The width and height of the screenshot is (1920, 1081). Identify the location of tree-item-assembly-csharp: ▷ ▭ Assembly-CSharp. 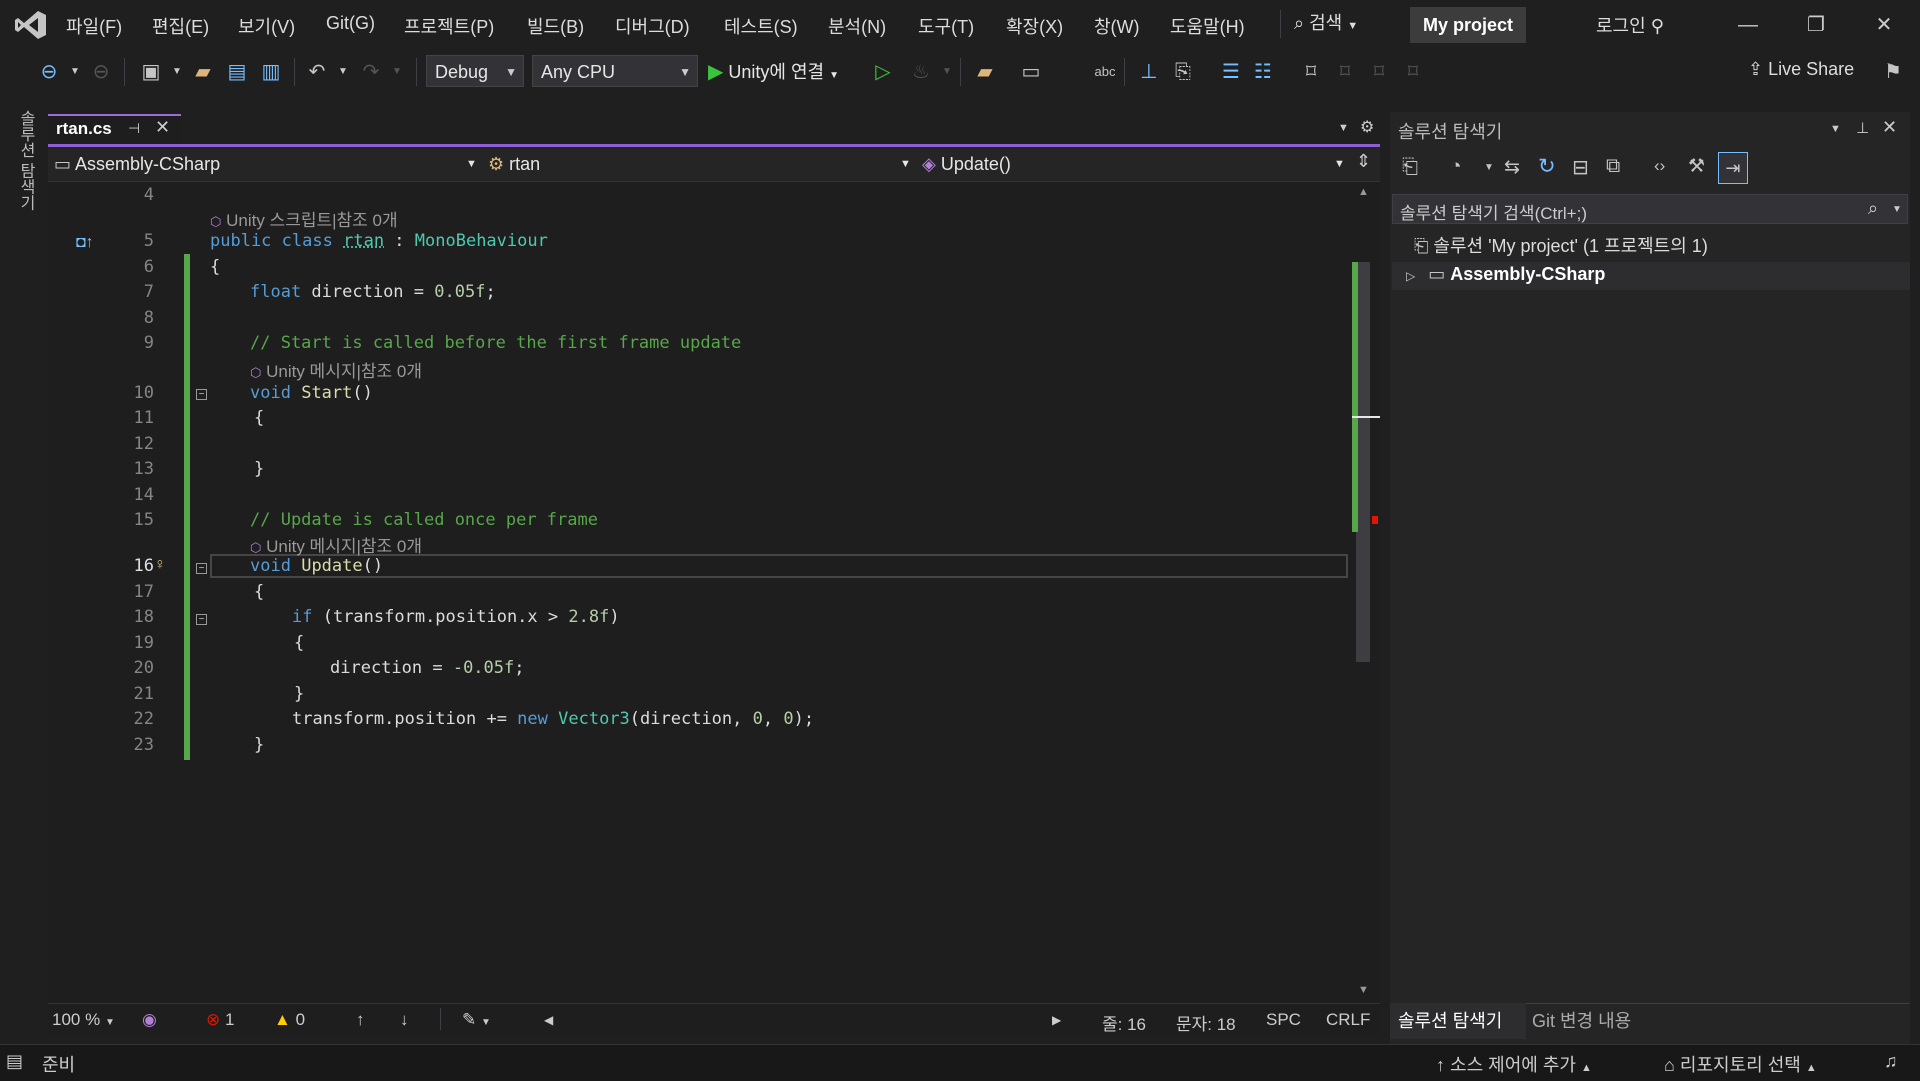
(1505, 274).